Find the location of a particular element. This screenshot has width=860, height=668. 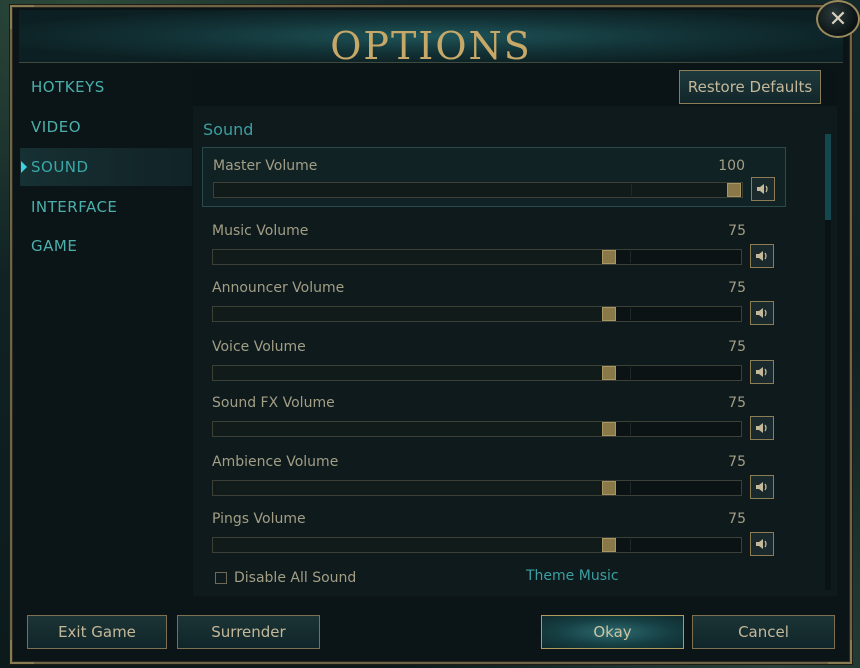

volume-value: 100 is located at coordinates (731, 166).